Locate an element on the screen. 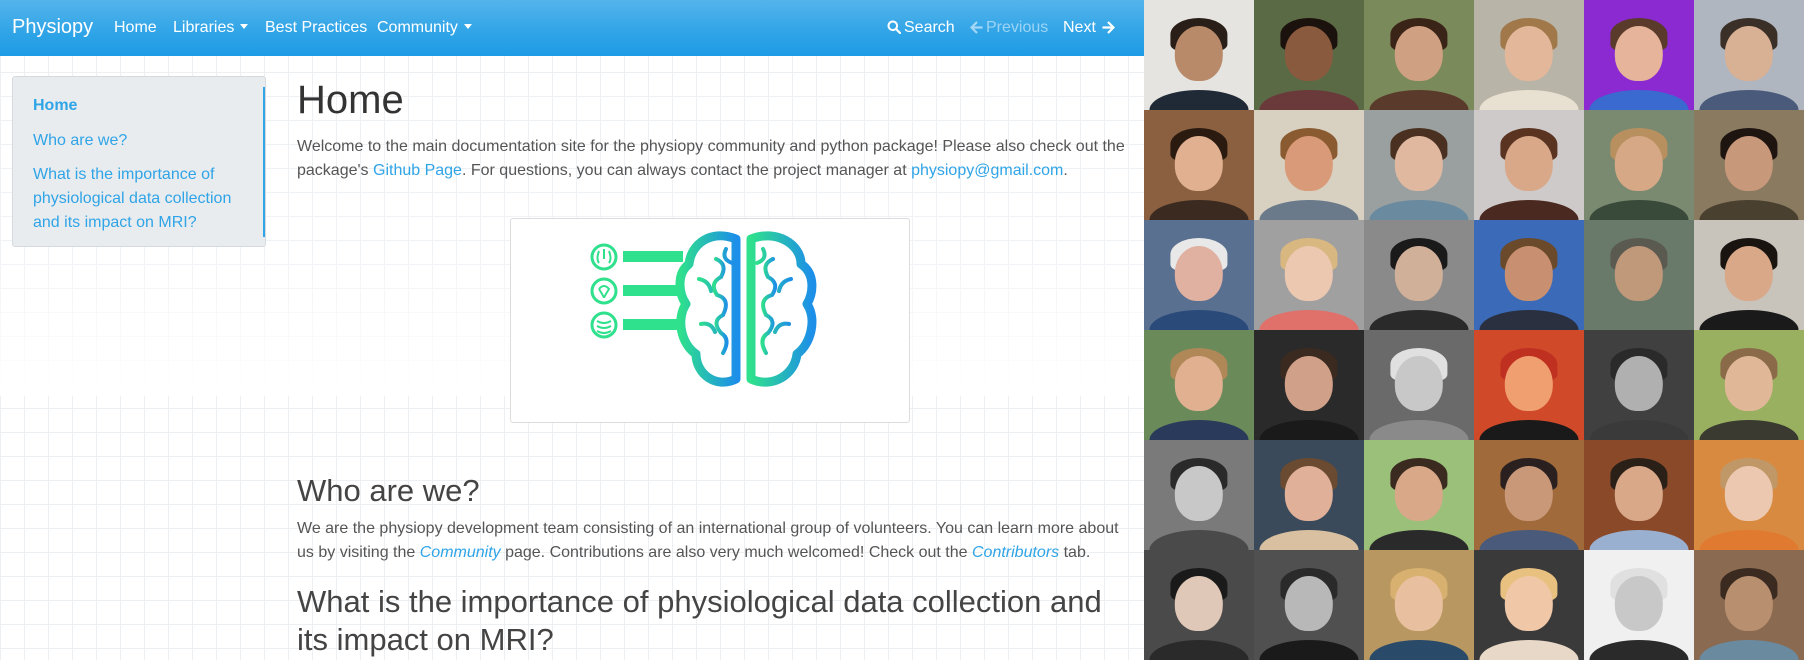 The height and width of the screenshot is (660, 1804). toc-active-indicator is located at coordinates (264, 162).